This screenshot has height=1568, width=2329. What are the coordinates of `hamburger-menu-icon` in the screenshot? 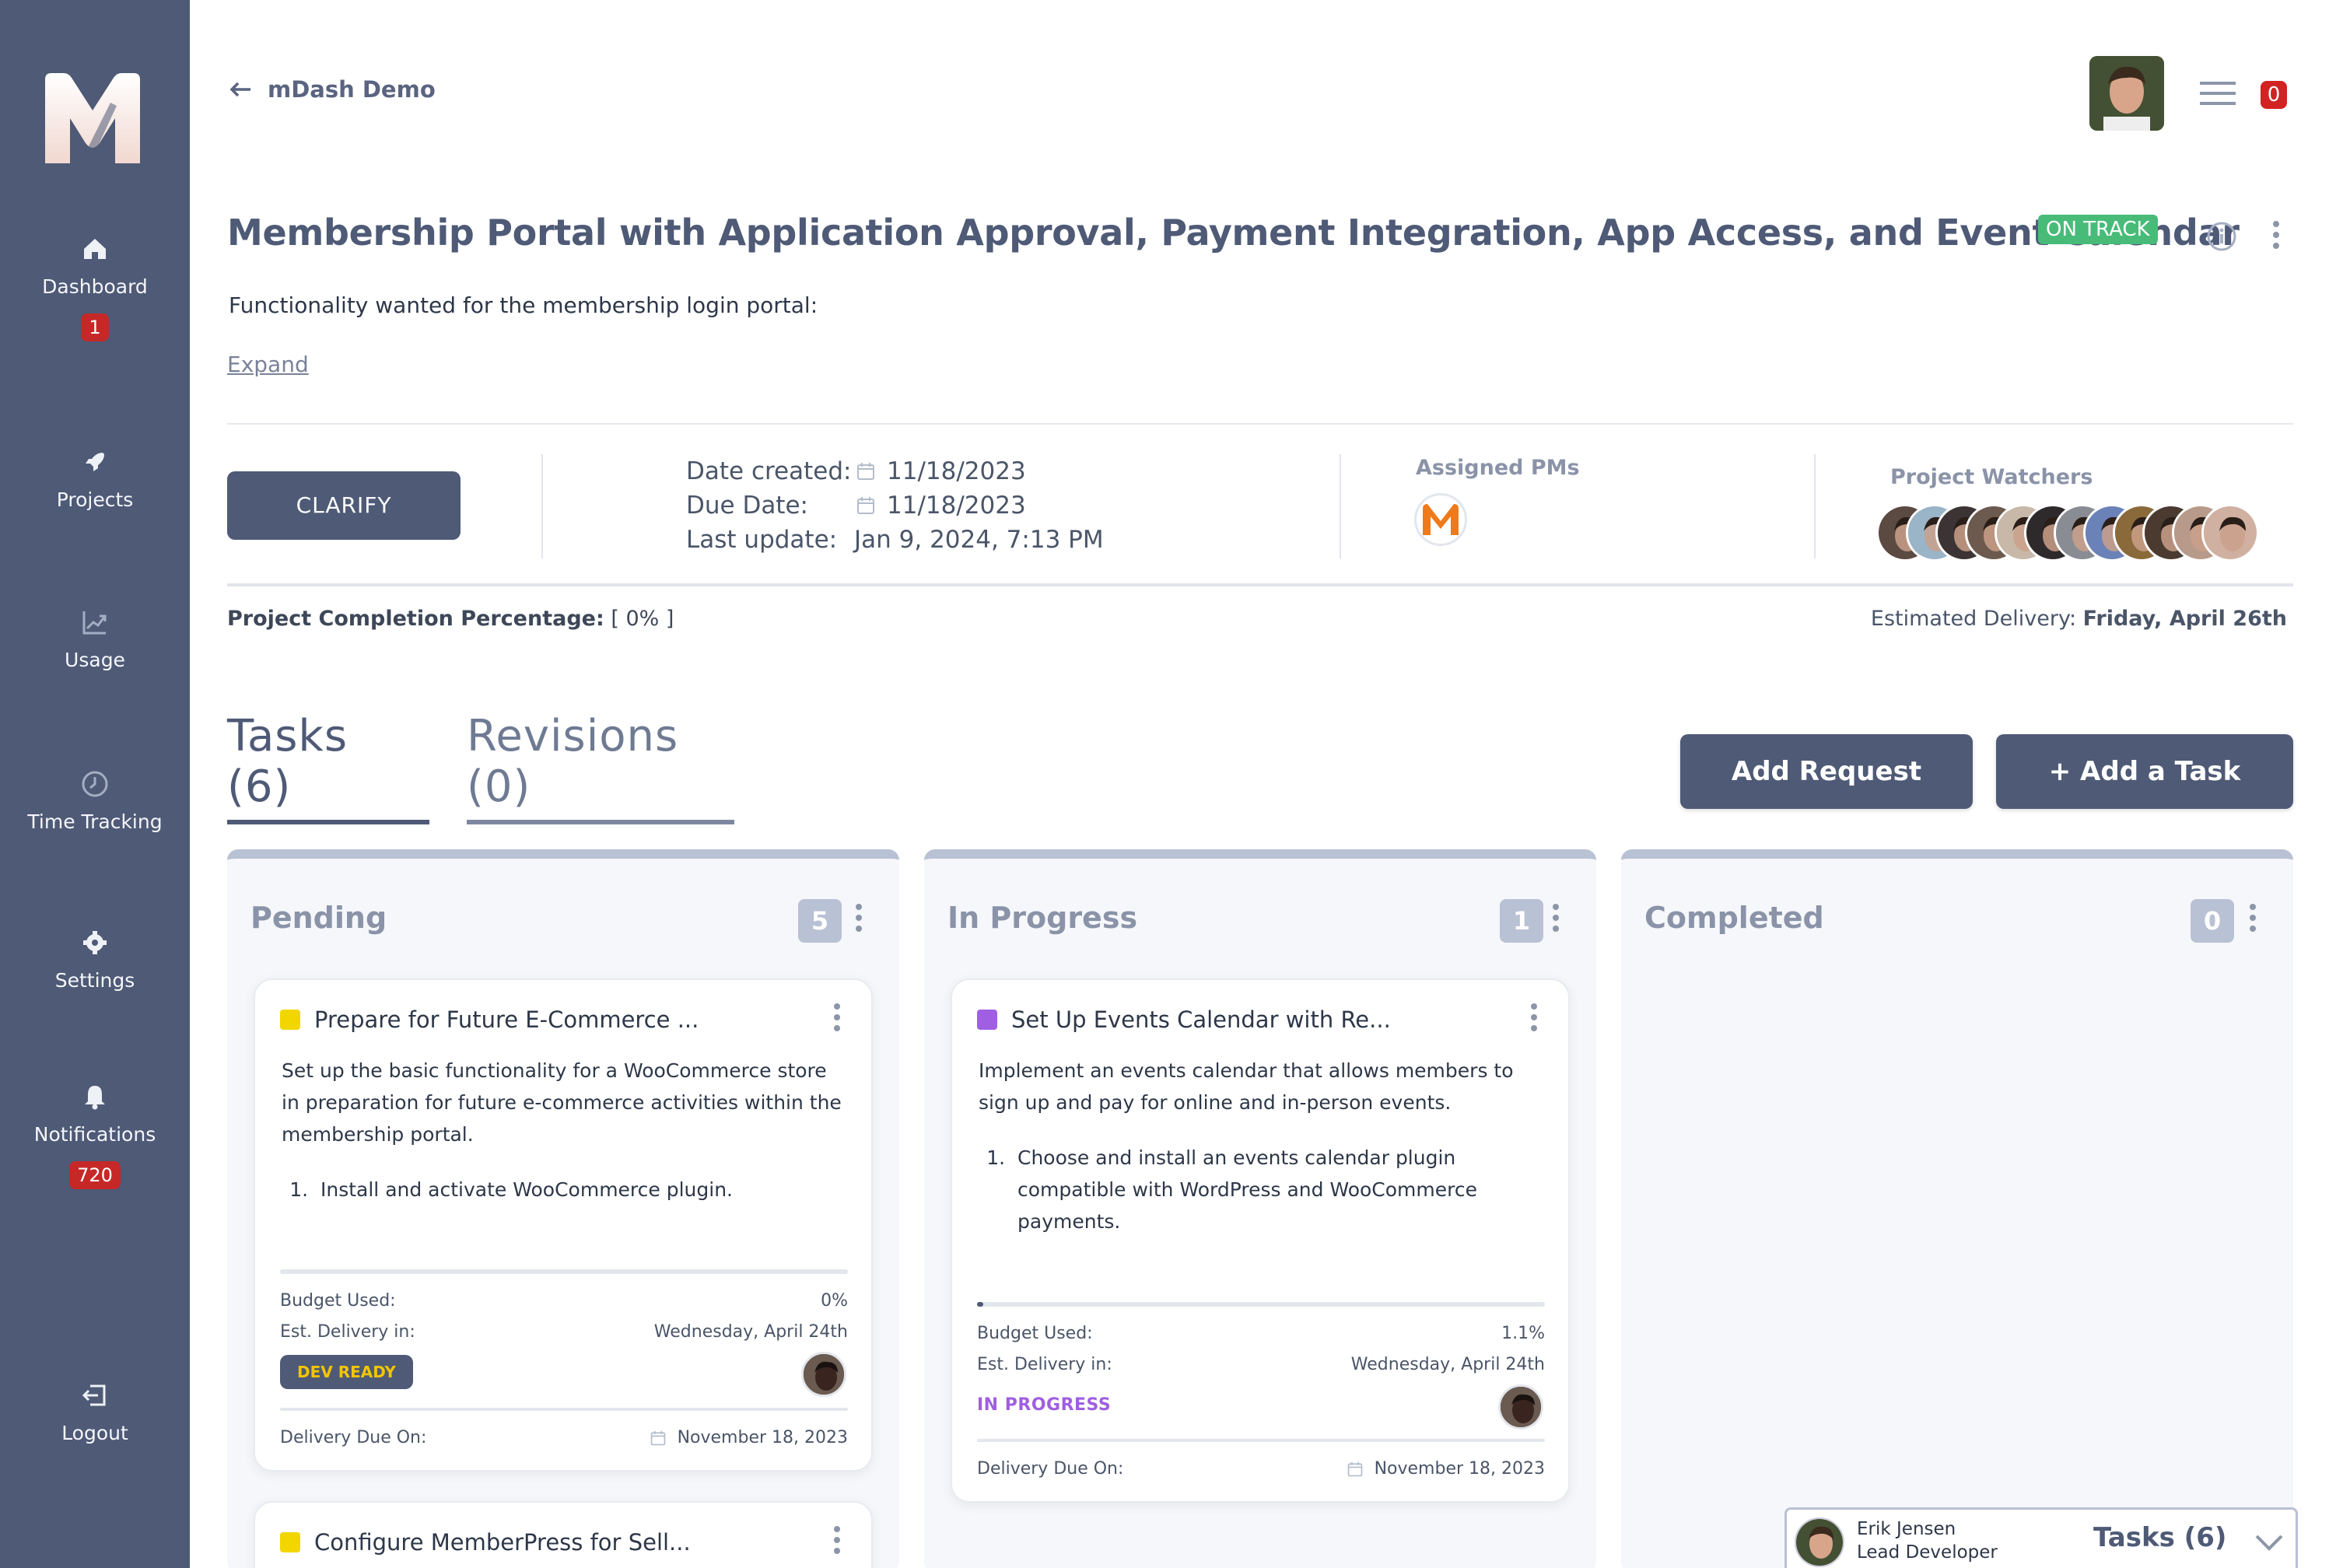 It's located at (2217, 93).